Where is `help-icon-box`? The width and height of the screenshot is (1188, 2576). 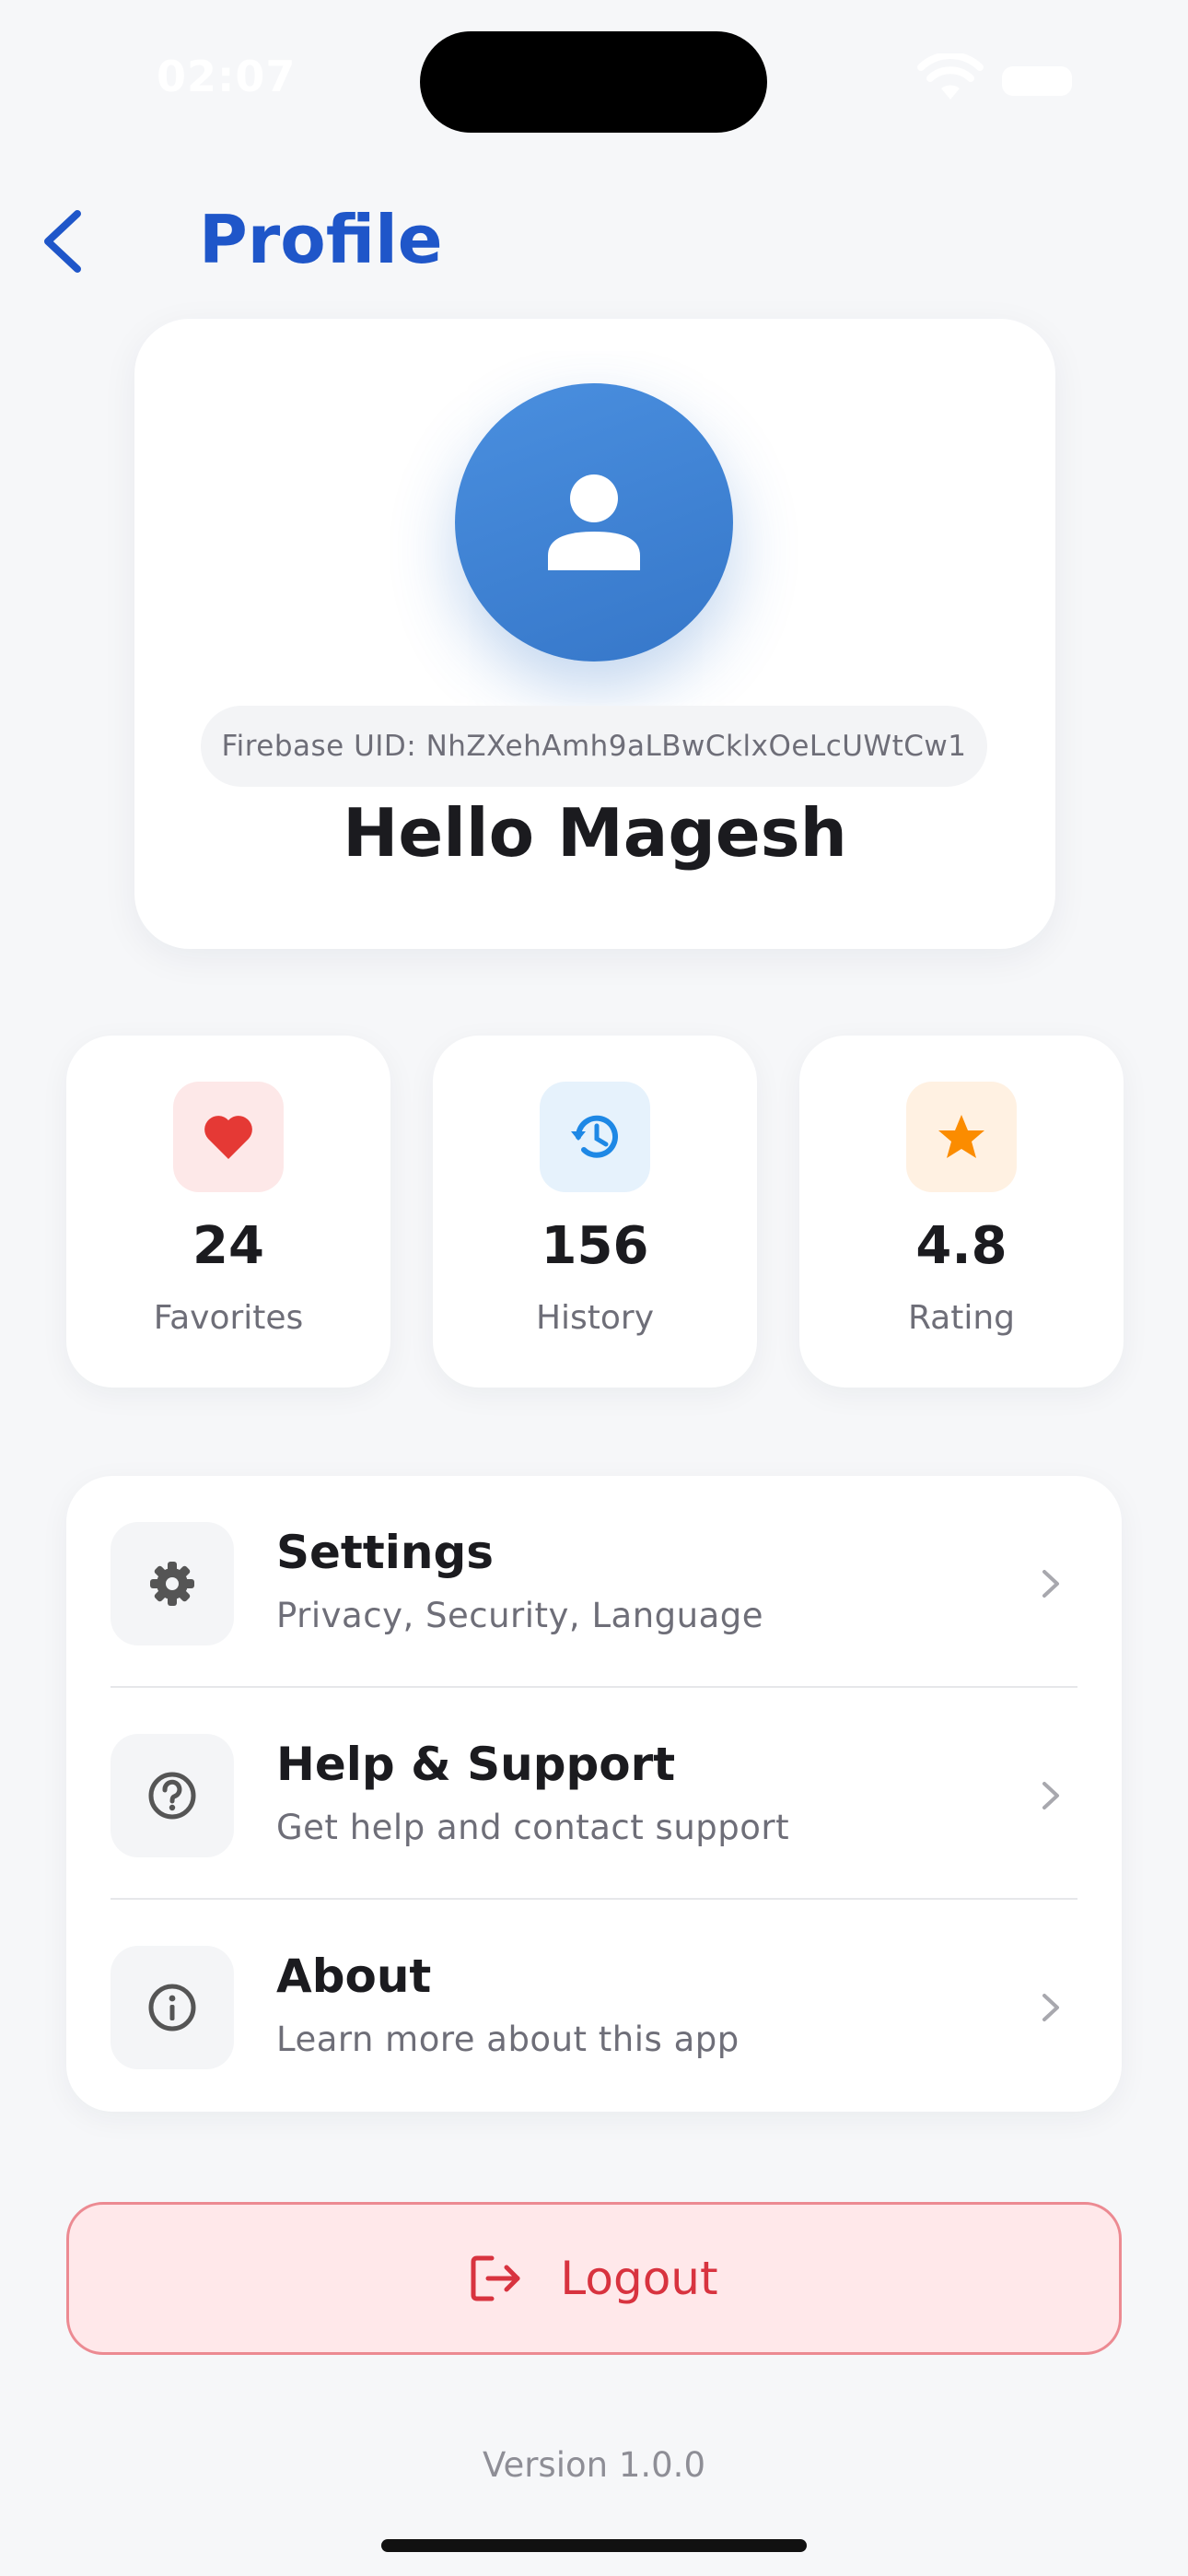 help-icon-box is located at coordinates (172, 1795).